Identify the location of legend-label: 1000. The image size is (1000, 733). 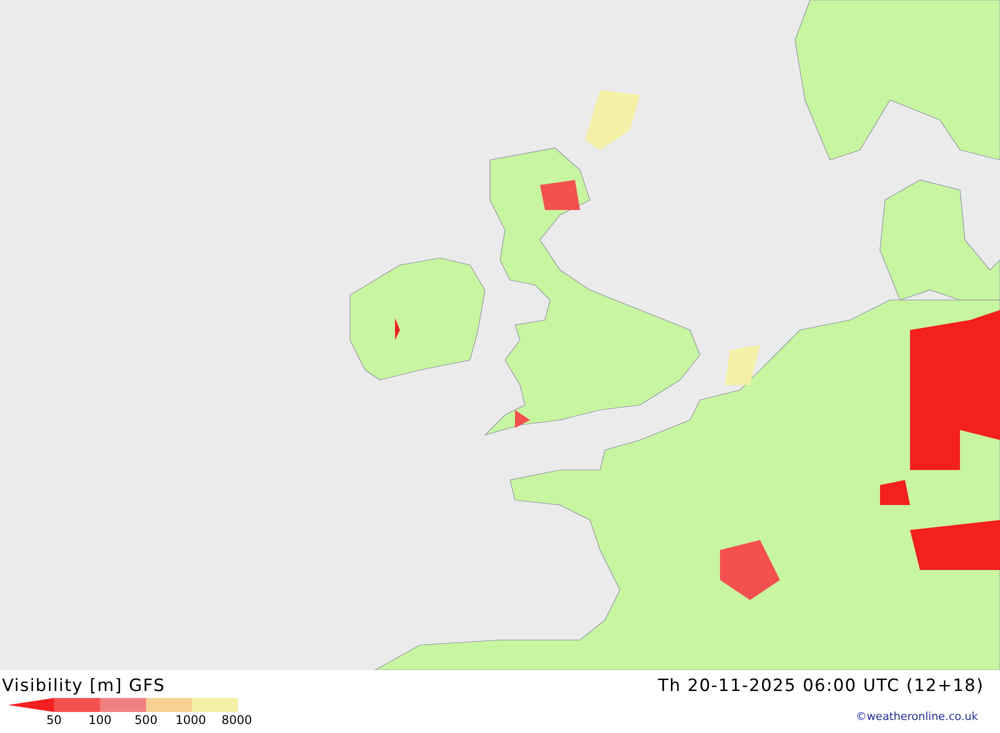
(190, 720).